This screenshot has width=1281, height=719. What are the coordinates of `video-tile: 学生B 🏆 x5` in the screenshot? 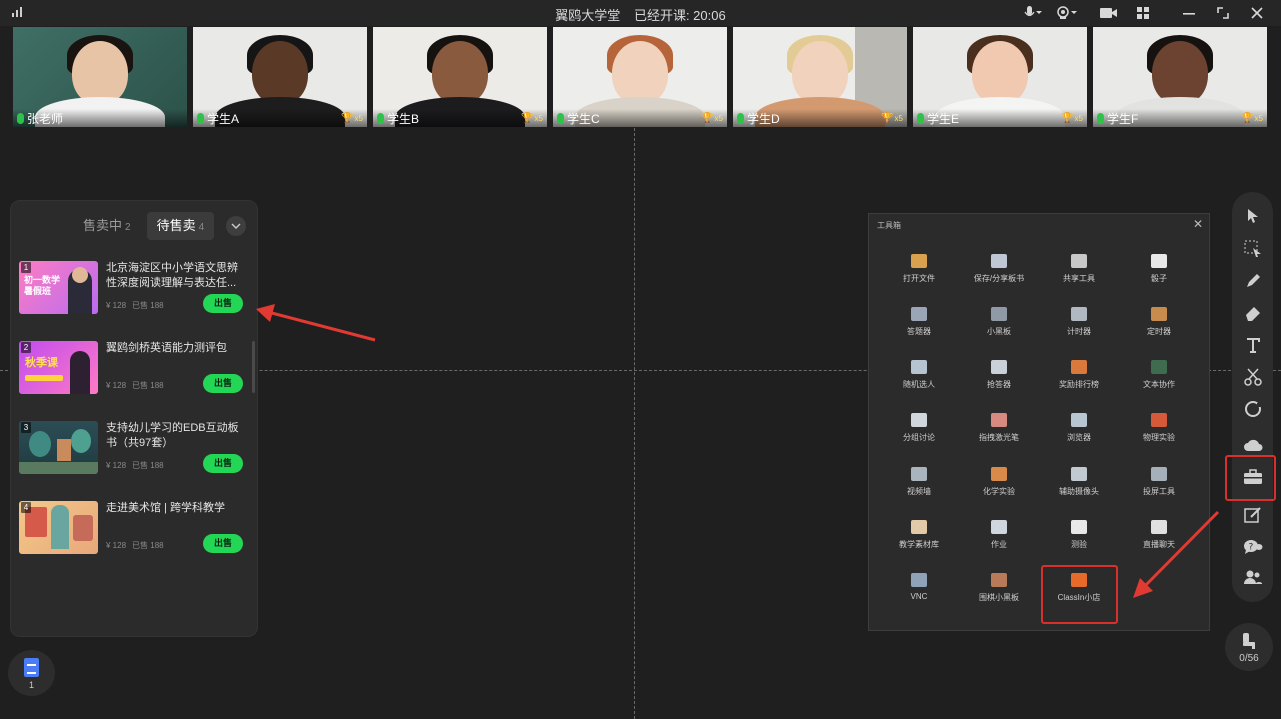 It's located at (460, 77).